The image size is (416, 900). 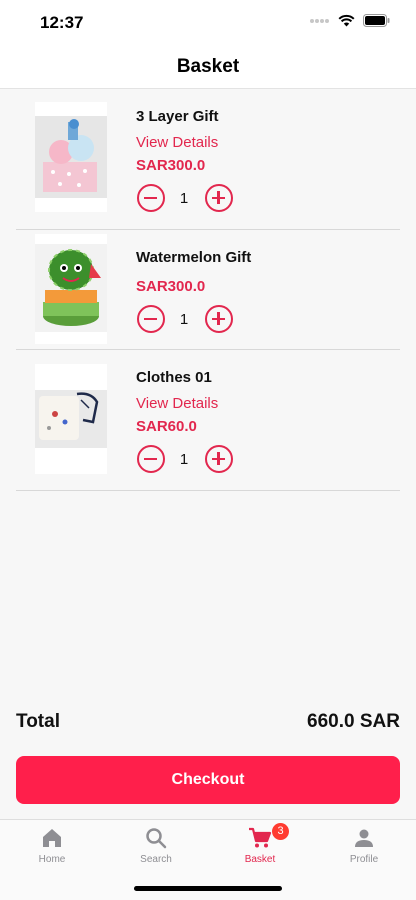 What do you see at coordinates (52, 838) in the screenshot?
I see `home-icon` at bounding box center [52, 838].